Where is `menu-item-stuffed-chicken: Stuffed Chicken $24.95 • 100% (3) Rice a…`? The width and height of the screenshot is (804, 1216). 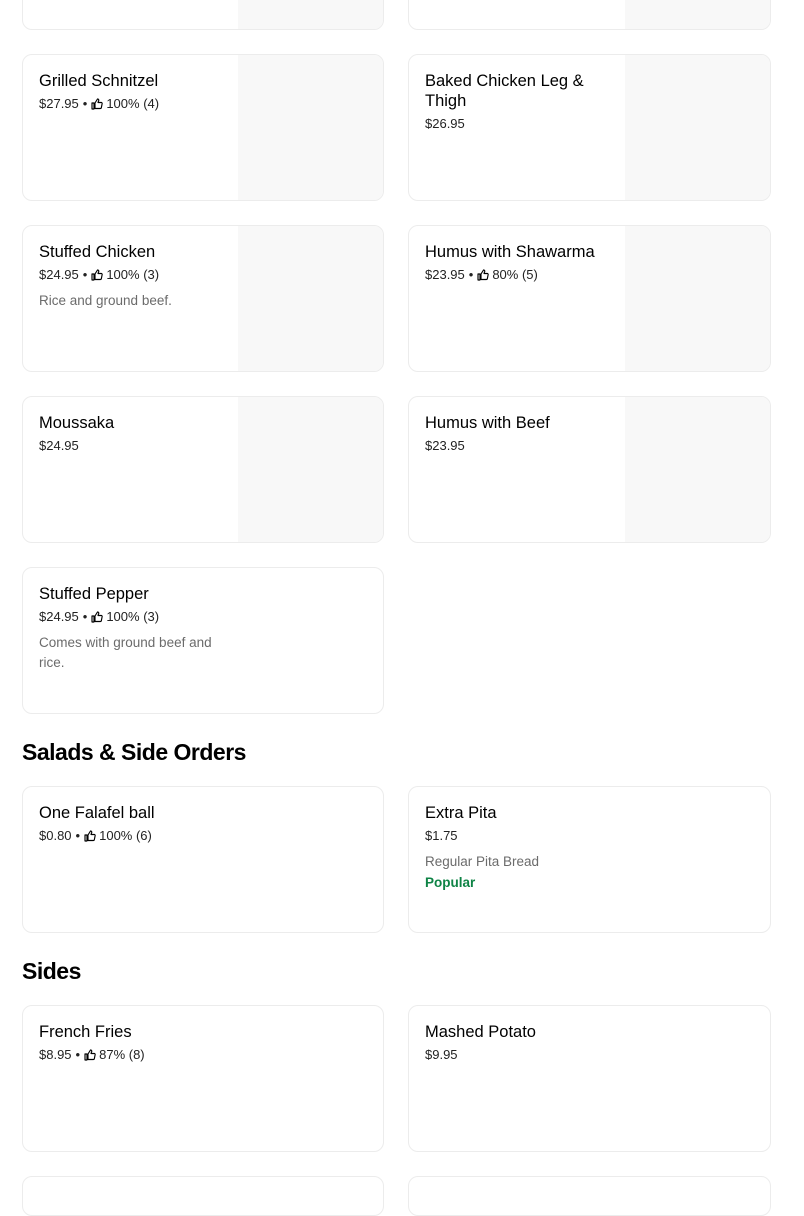
menu-item-stuffed-chicken: Stuffed Chicken $24.95 • 100% (3) Rice a… is located at coordinates (203, 298).